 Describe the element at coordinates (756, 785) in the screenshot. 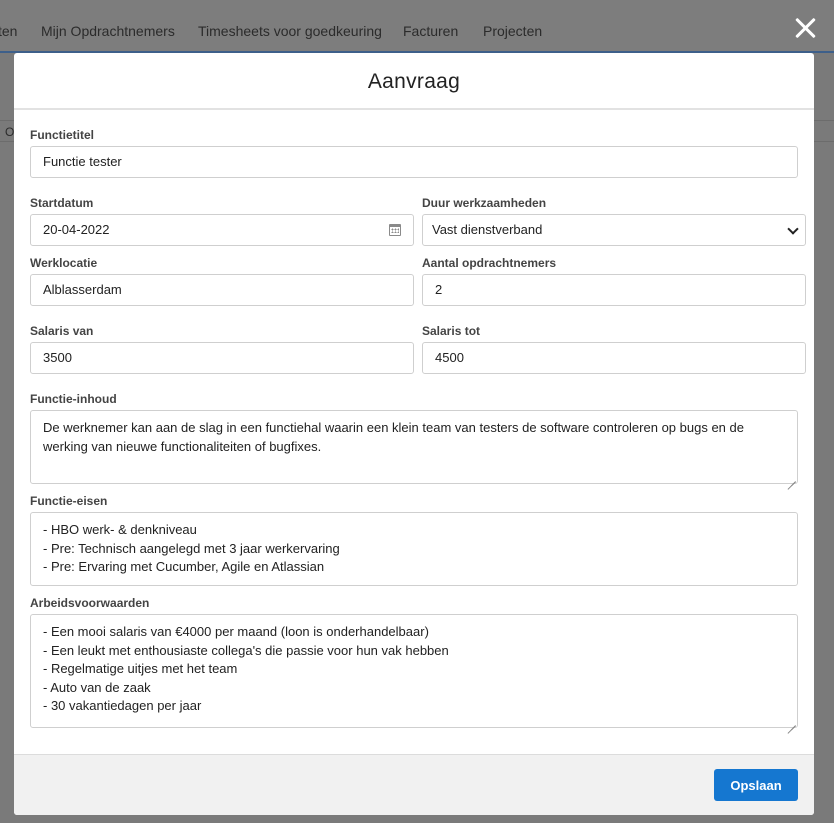

I see `save-button: Opslaan` at that location.